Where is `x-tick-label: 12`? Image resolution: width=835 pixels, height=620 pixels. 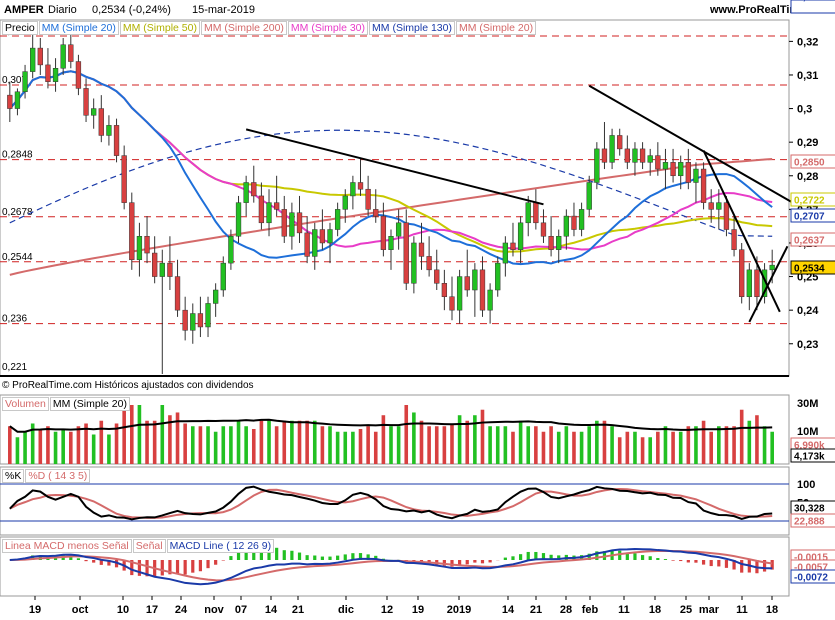
x-tick-label: 12 is located at coordinates (387, 610).